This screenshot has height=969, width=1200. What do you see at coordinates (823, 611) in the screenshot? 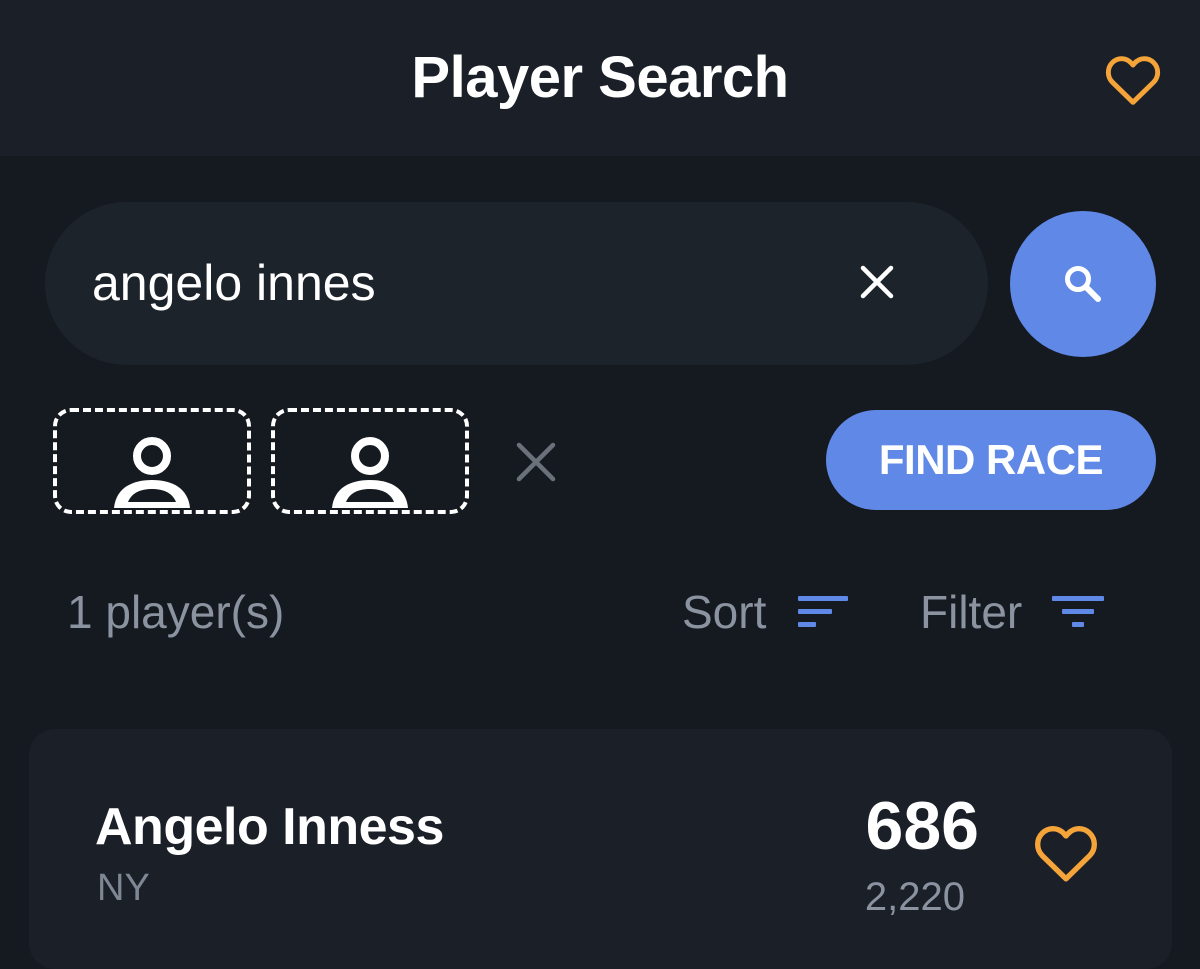
I see `sort-icon` at bounding box center [823, 611].